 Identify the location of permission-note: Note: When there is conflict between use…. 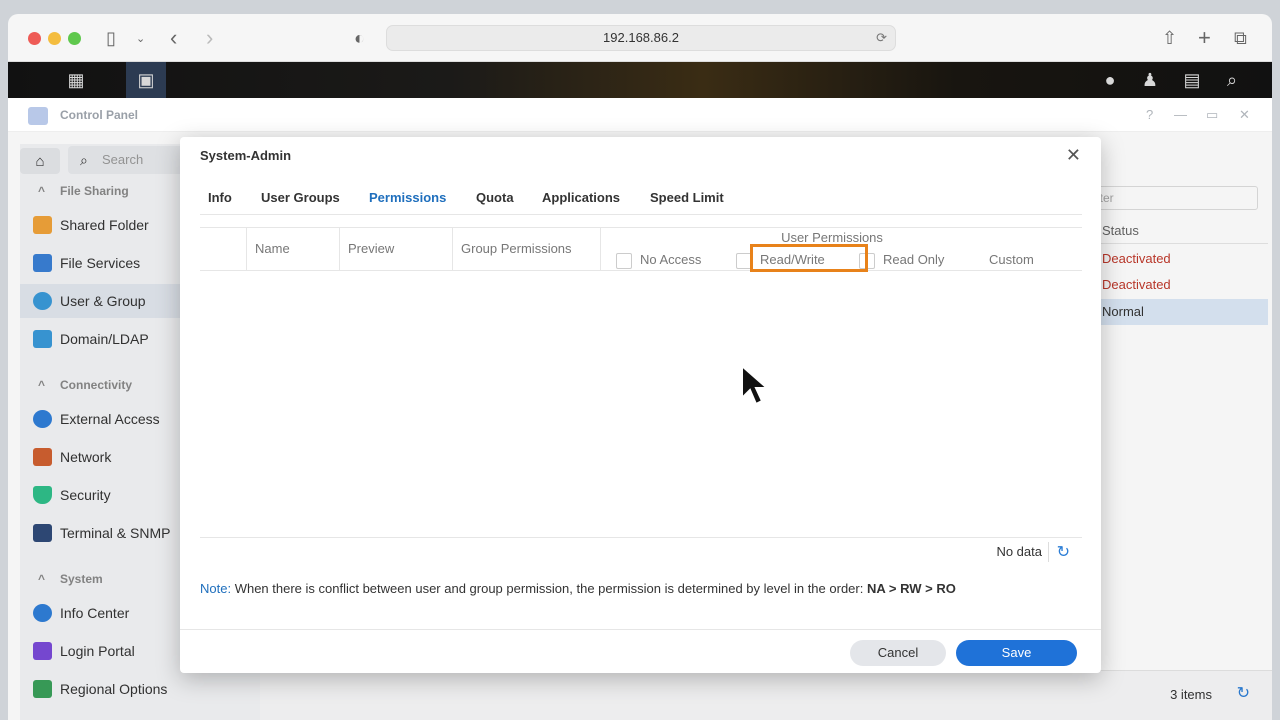
(578, 588).